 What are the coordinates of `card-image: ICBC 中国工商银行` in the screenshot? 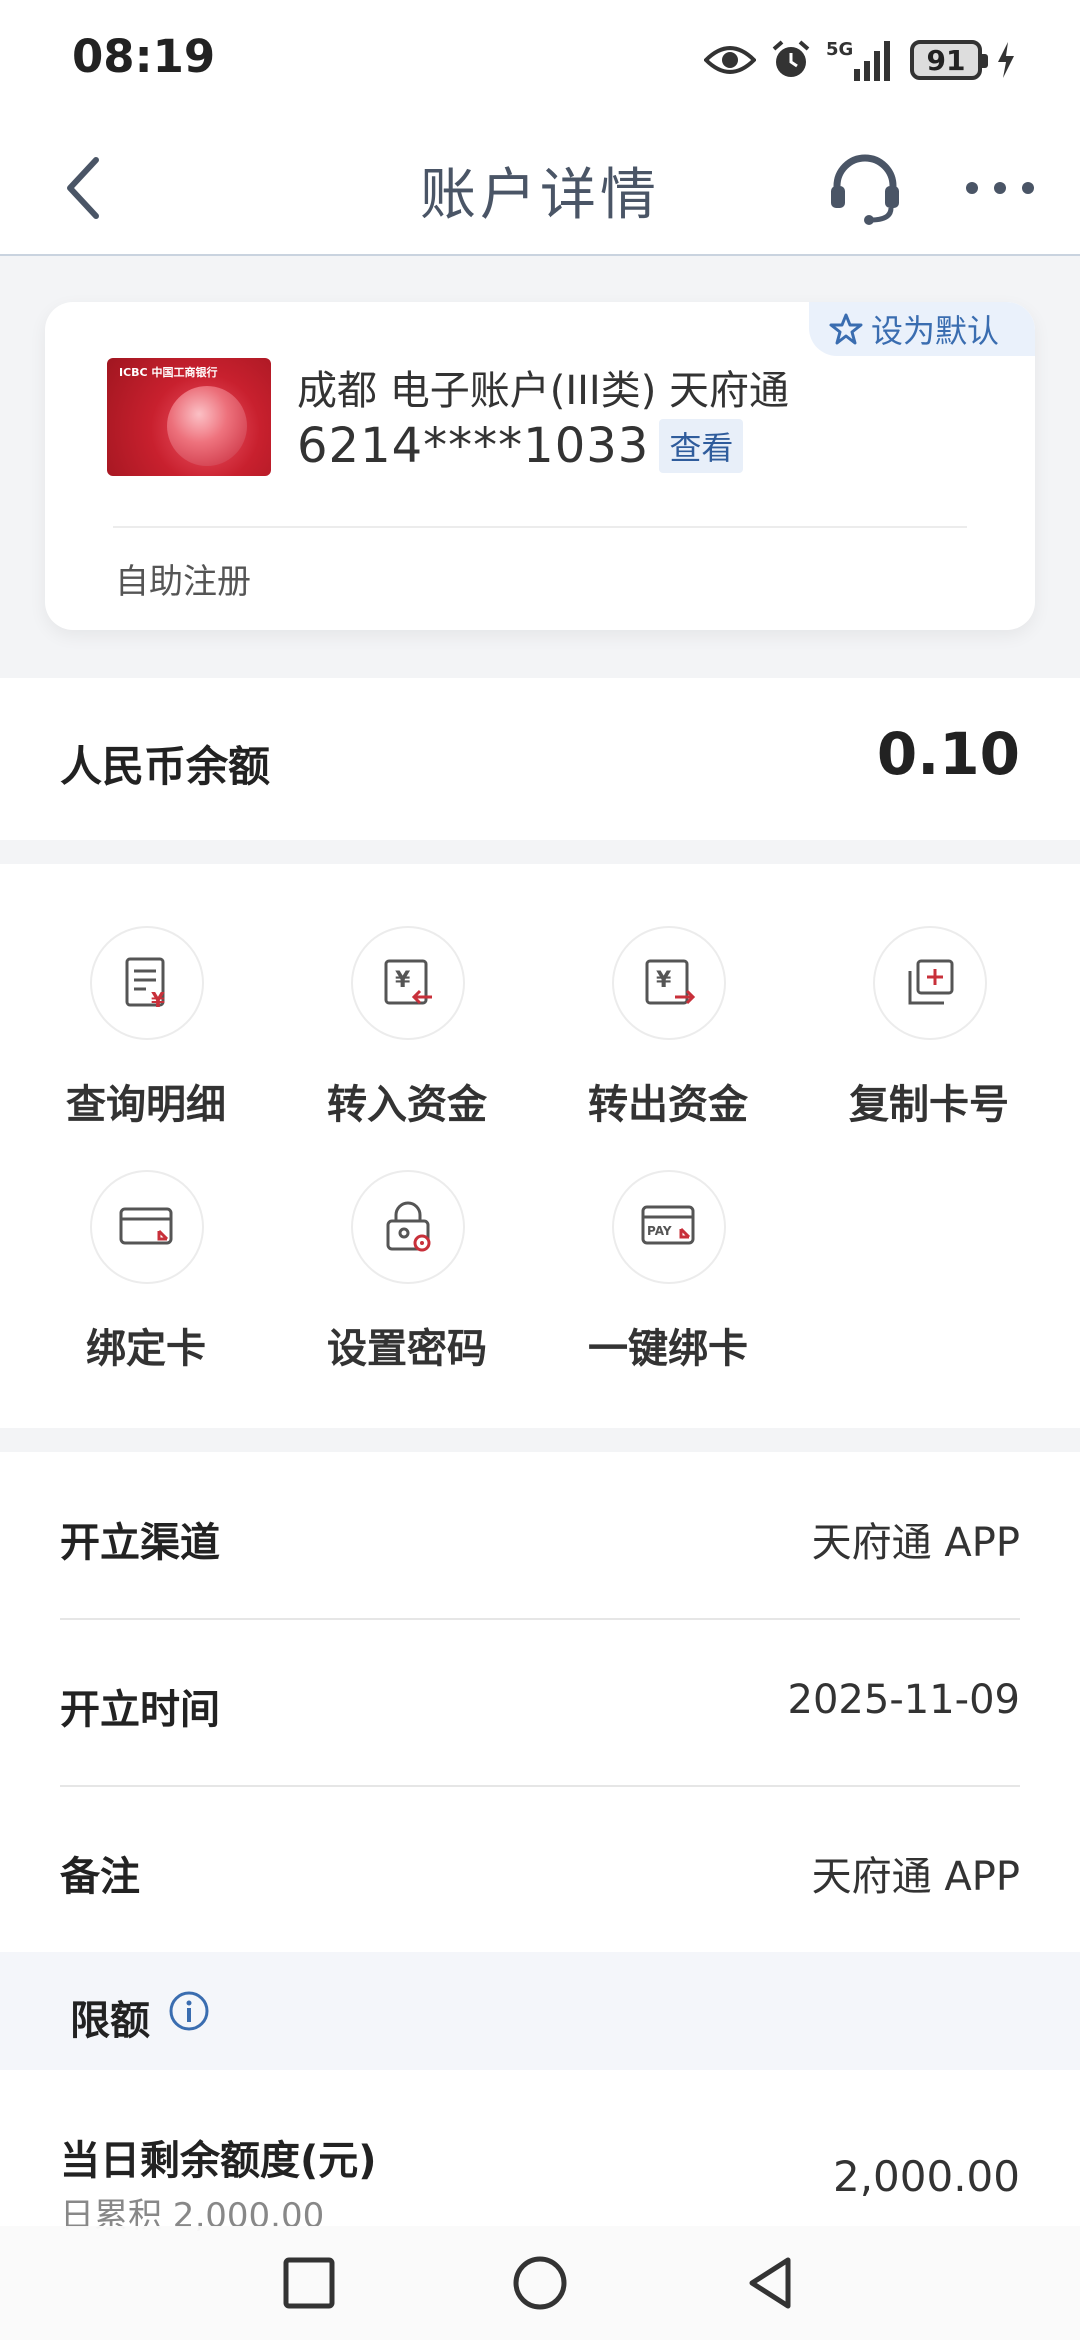 It's located at (189, 417).